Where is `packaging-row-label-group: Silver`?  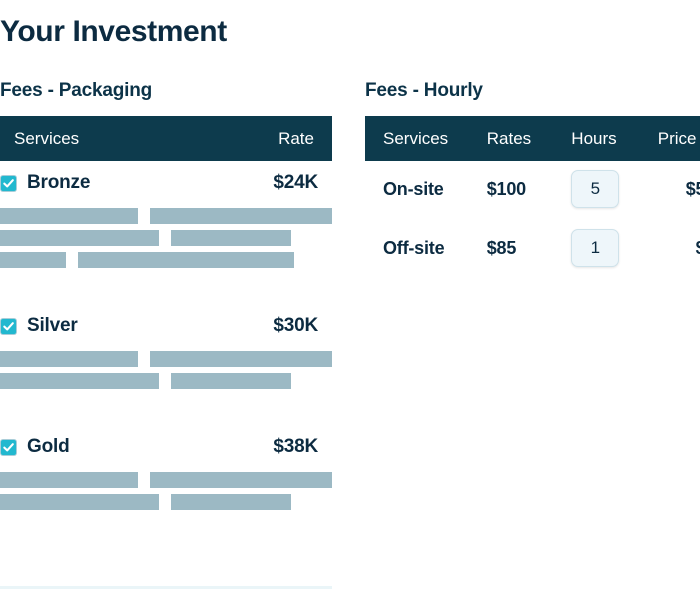
packaging-row-label-group: Silver is located at coordinates (39, 326).